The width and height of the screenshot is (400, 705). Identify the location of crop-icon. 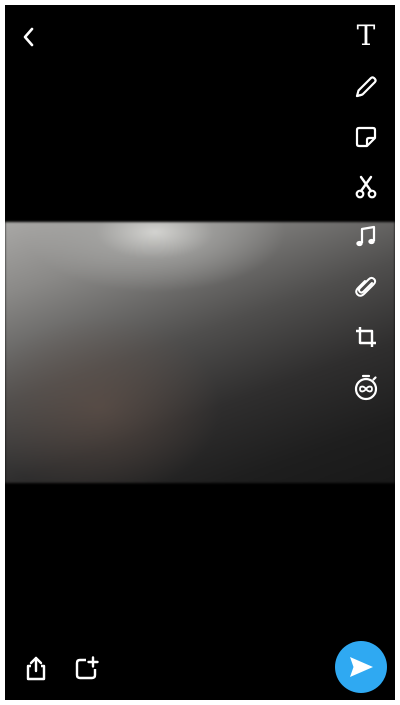
(366, 337).